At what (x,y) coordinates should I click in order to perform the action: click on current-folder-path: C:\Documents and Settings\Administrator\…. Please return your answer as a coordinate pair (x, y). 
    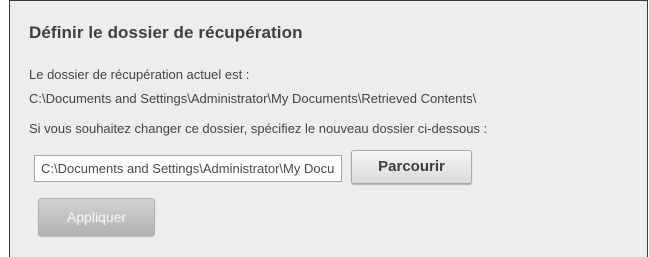
    Looking at the image, I should click on (253, 98).